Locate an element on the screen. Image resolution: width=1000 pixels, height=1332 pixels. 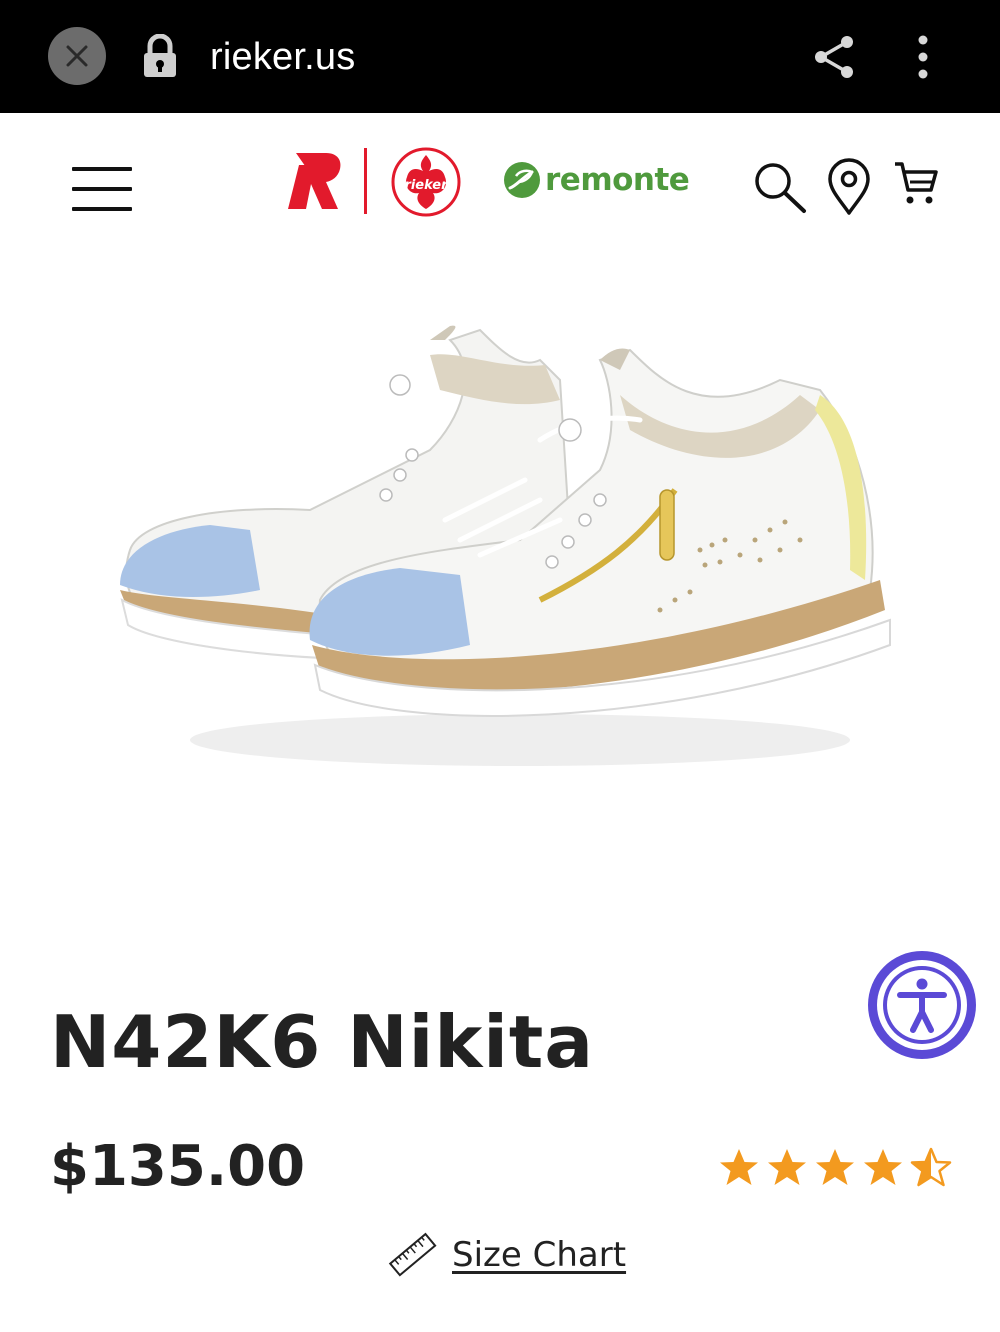
product-rating is located at coordinates (835, 1168).